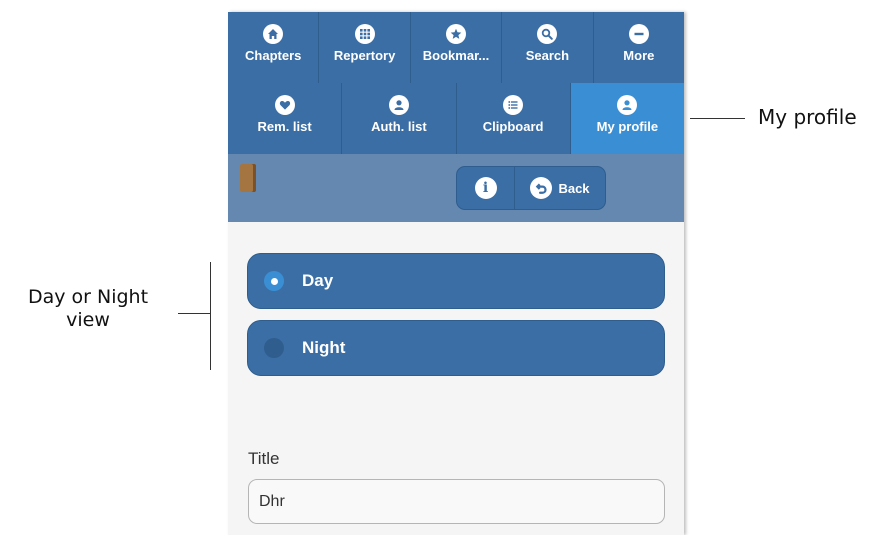 The height and width of the screenshot is (535, 875). What do you see at coordinates (514, 118) in the screenshot?
I see `nav-item-clipboard: Clipboard` at bounding box center [514, 118].